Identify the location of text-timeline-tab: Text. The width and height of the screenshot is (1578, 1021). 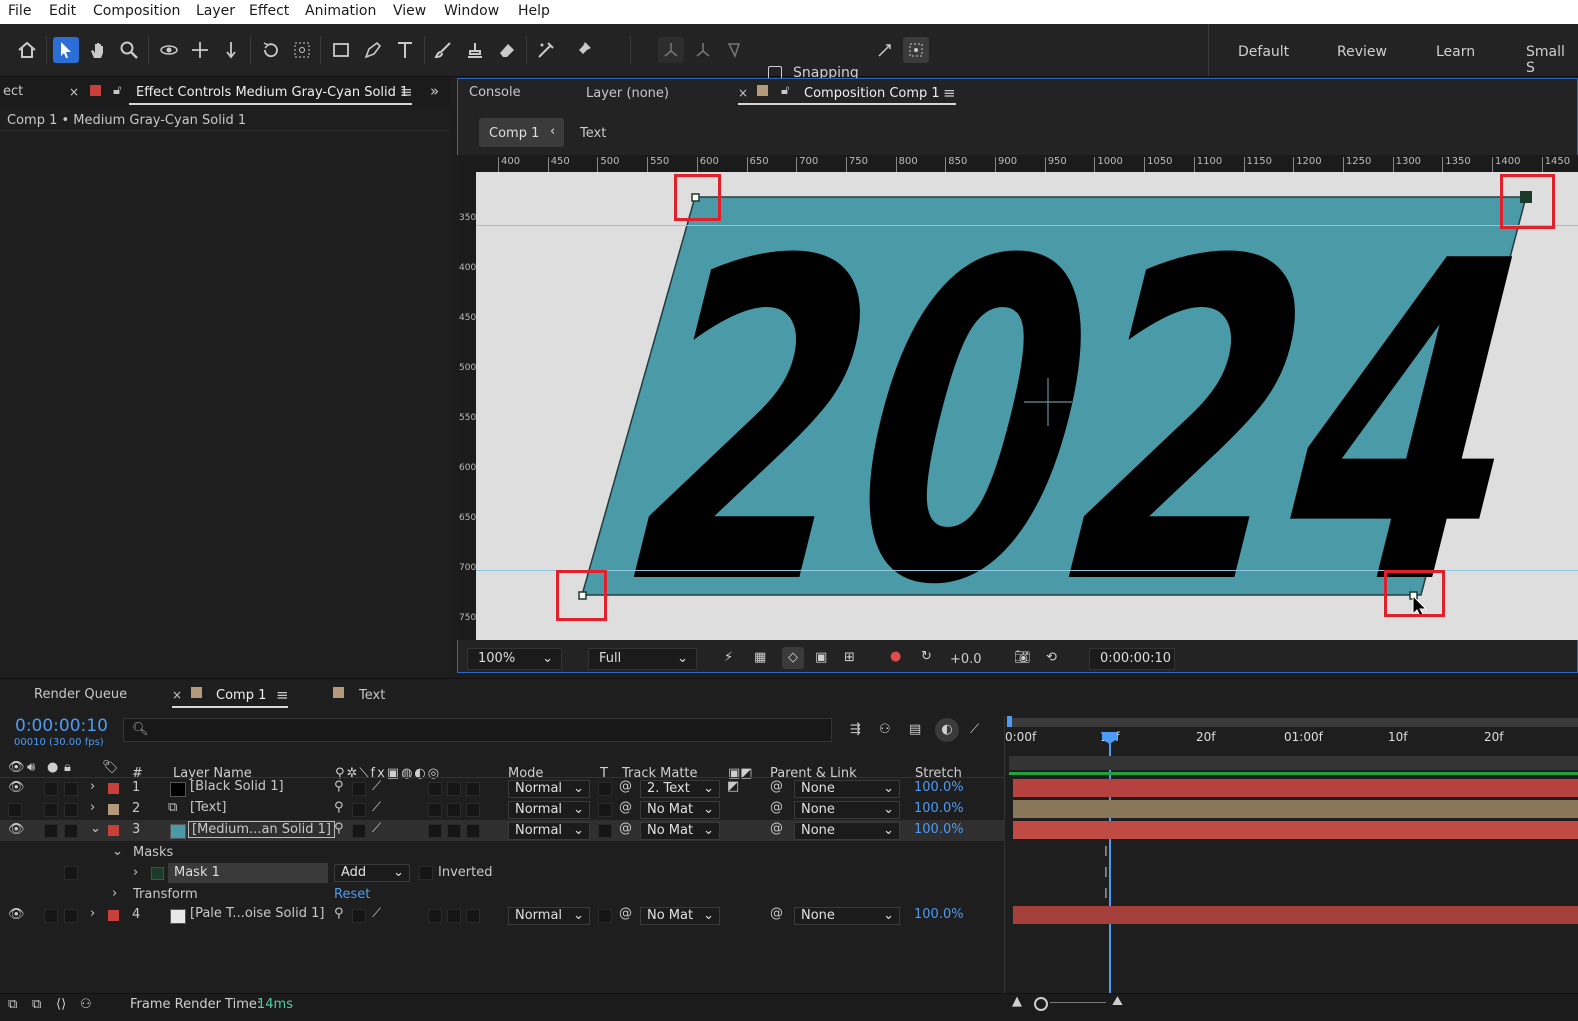
(372, 695).